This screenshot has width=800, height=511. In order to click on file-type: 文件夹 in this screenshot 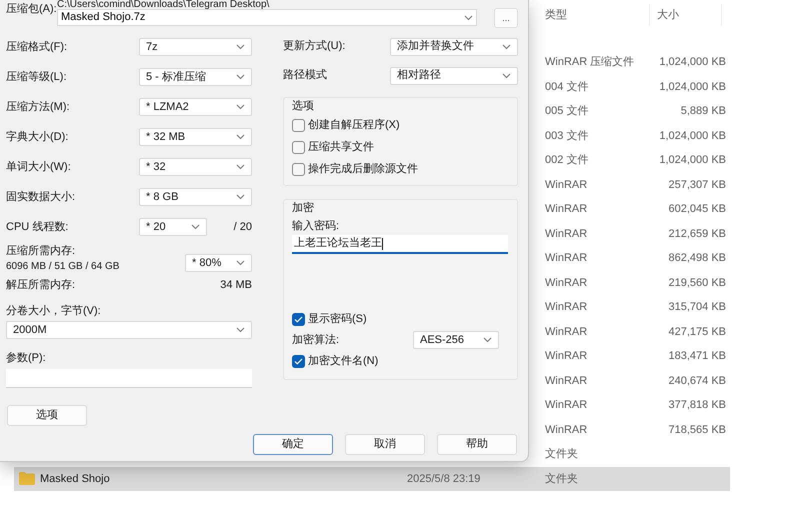, I will do `click(561, 478)`.